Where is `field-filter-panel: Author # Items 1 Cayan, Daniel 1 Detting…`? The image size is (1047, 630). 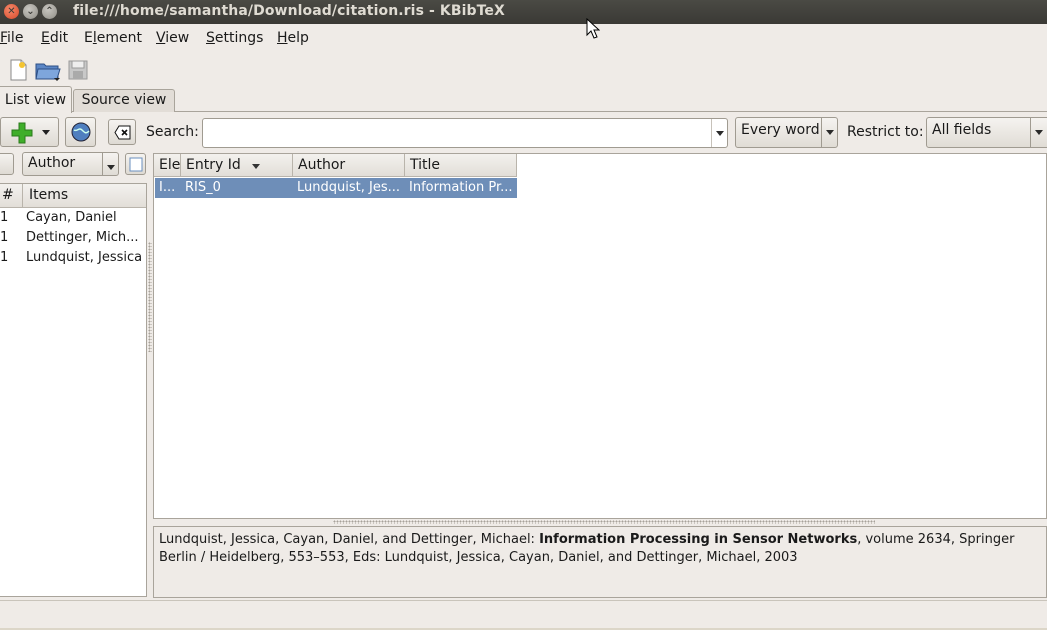 field-filter-panel: Author # Items 1 Cayan, Daniel 1 Detting… is located at coordinates (74, 374).